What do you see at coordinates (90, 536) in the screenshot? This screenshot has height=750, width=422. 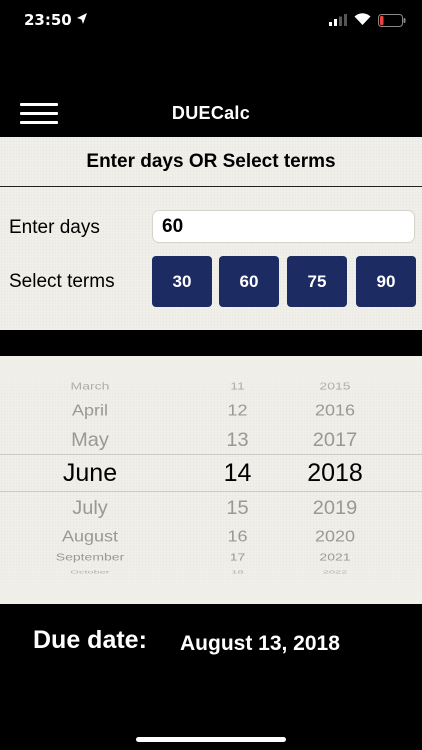 I see `month-option: August` at bounding box center [90, 536].